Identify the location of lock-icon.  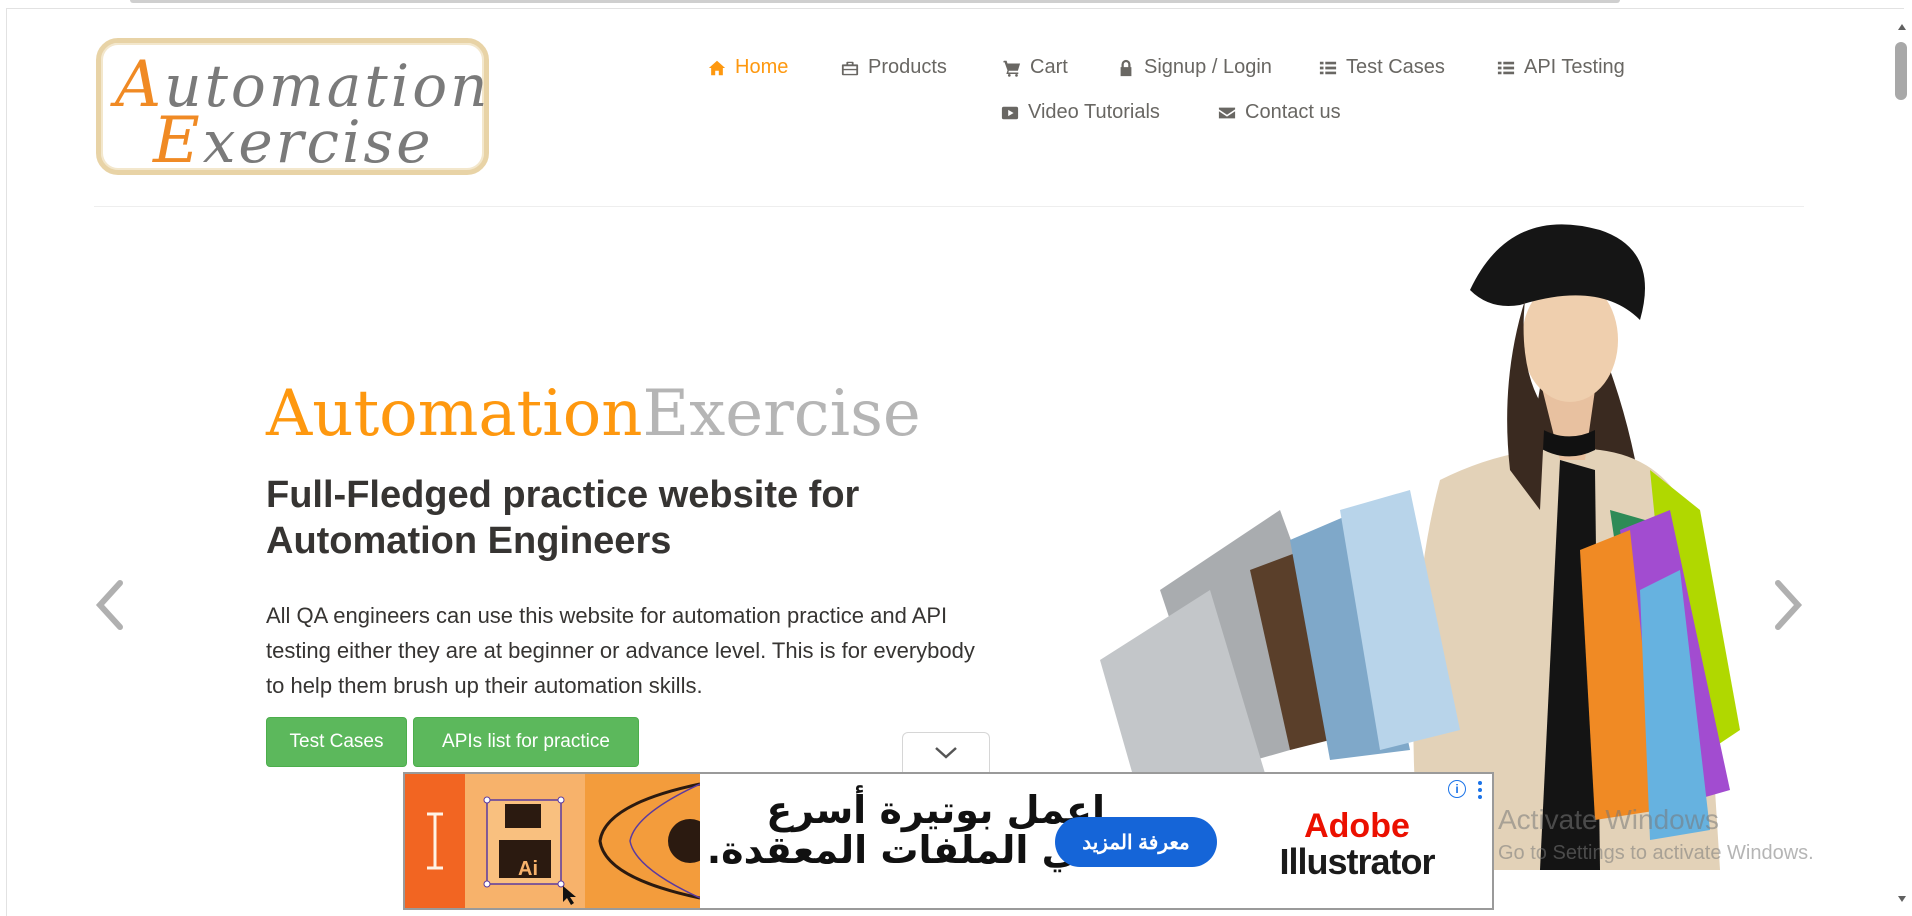
(1126, 68).